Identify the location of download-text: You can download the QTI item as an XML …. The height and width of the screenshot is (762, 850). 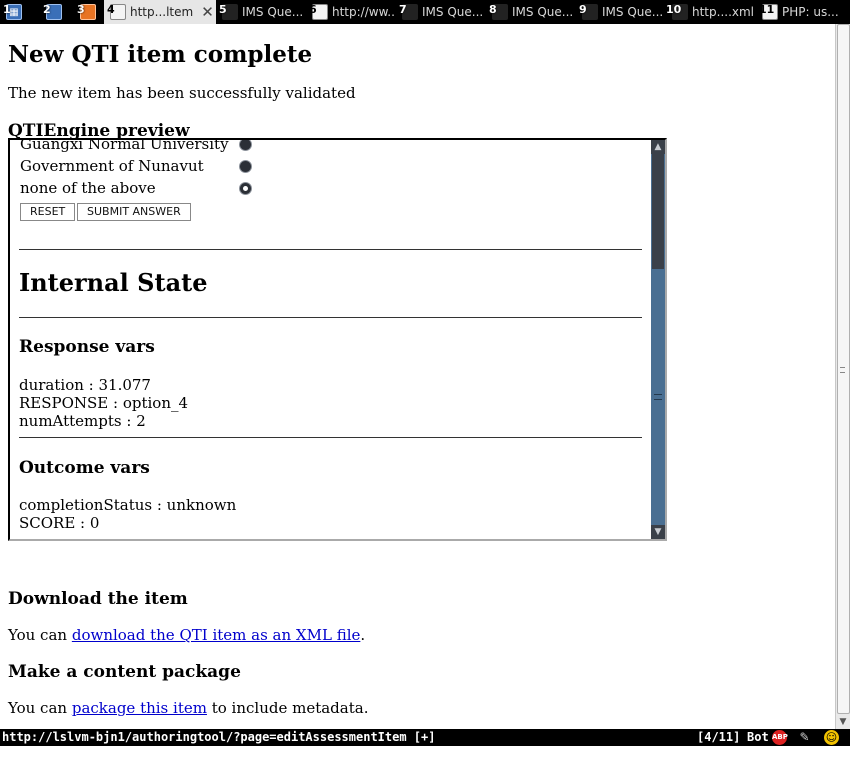
(408, 635).